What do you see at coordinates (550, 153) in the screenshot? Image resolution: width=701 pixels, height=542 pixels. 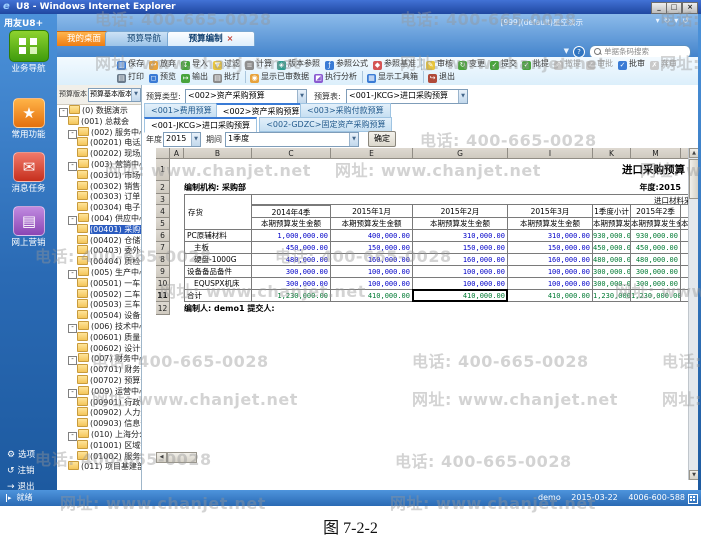 I see `column-header-I: I` at bounding box center [550, 153].